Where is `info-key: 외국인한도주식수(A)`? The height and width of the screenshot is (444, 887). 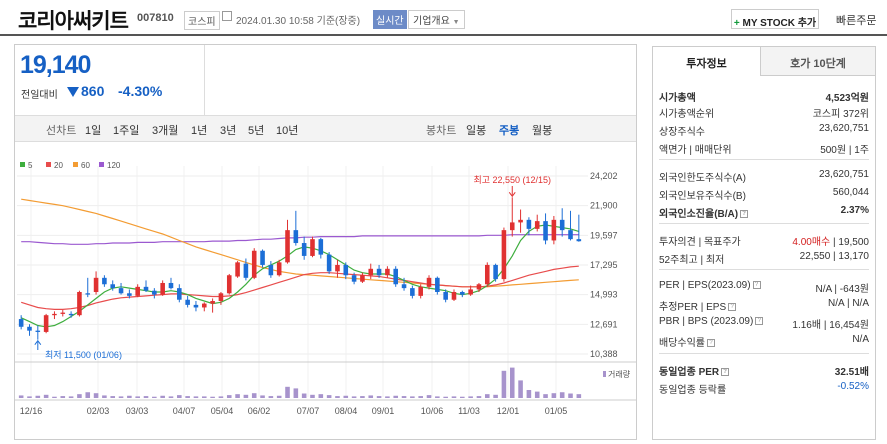
info-key: 외국인한도주식수(A) is located at coordinates (702, 178).